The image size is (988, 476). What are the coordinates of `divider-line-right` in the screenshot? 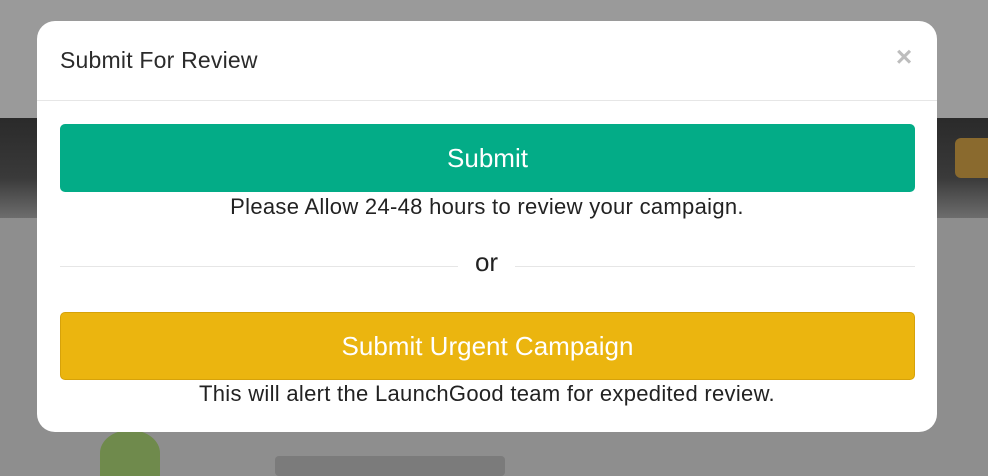 It's located at (715, 266).